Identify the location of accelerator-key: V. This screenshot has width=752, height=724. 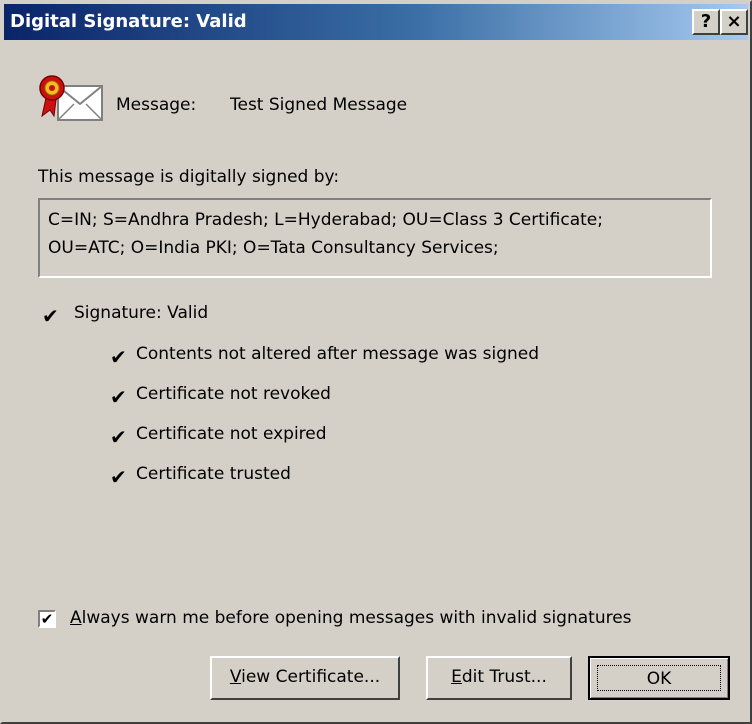
(235, 677).